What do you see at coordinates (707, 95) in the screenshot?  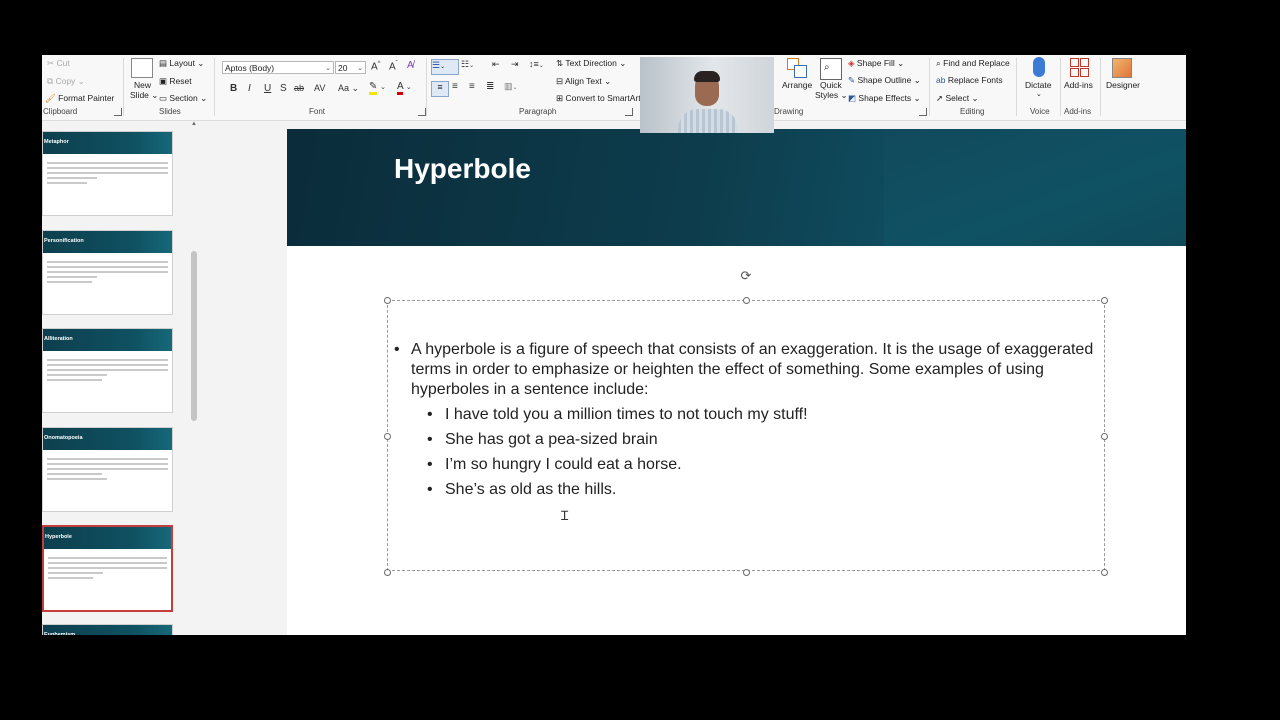 I see `webcam-video` at bounding box center [707, 95].